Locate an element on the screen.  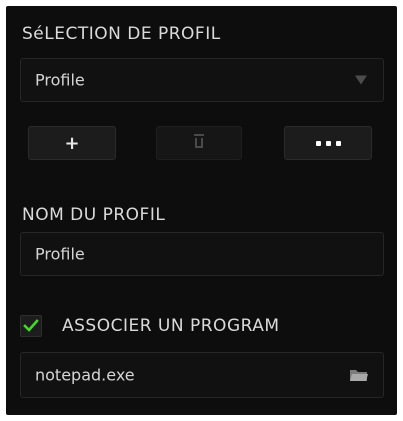
add-button-label: + is located at coordinates (72, 143).